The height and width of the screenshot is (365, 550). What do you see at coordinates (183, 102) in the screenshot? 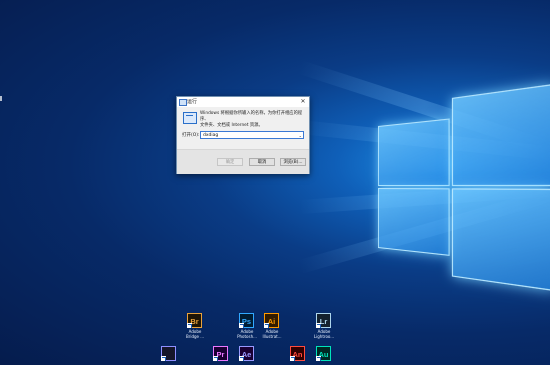
I see `run-app-icon` at bounding box center [183, 102].